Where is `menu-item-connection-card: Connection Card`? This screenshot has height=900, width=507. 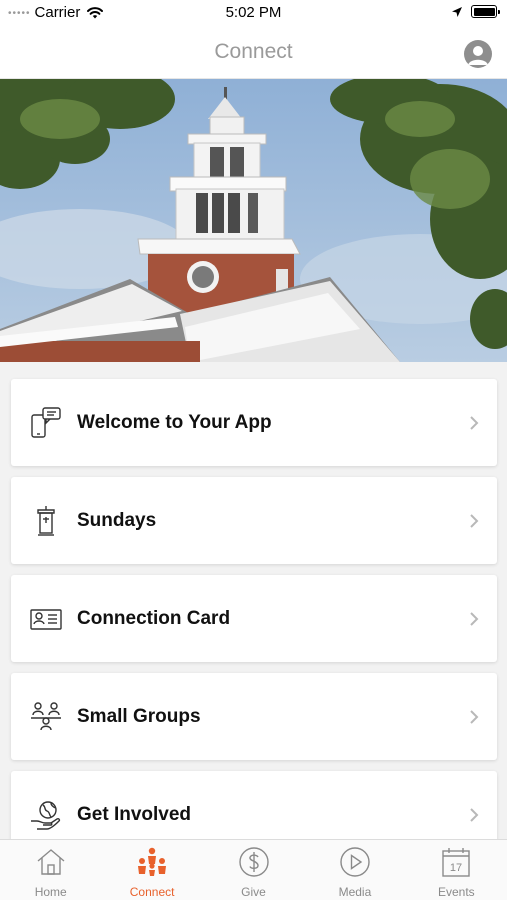
menu-item-connection-card: Connection Card is located at coordinates (254, 618).